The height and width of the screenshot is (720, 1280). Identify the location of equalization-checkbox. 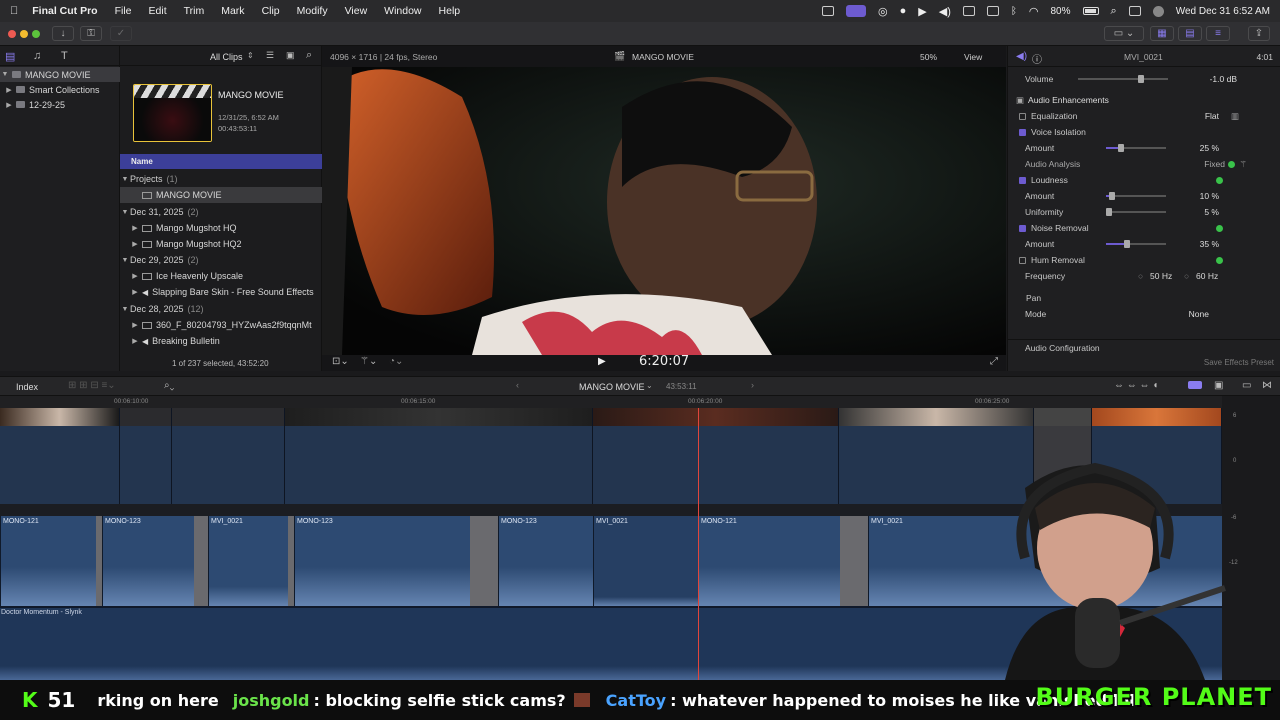
(1022, 116).